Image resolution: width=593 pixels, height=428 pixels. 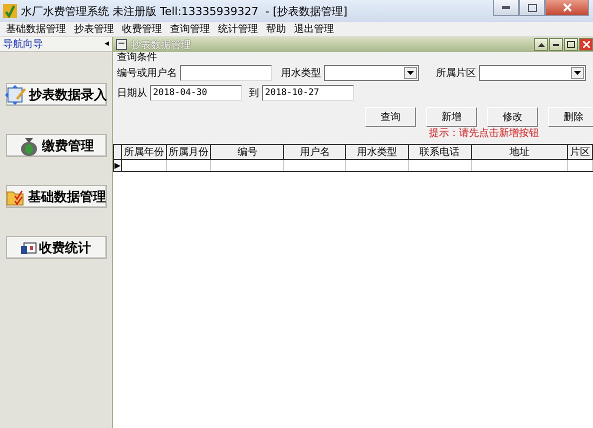 I want to click on up-triangle-icon, so click(x=541, y=44).